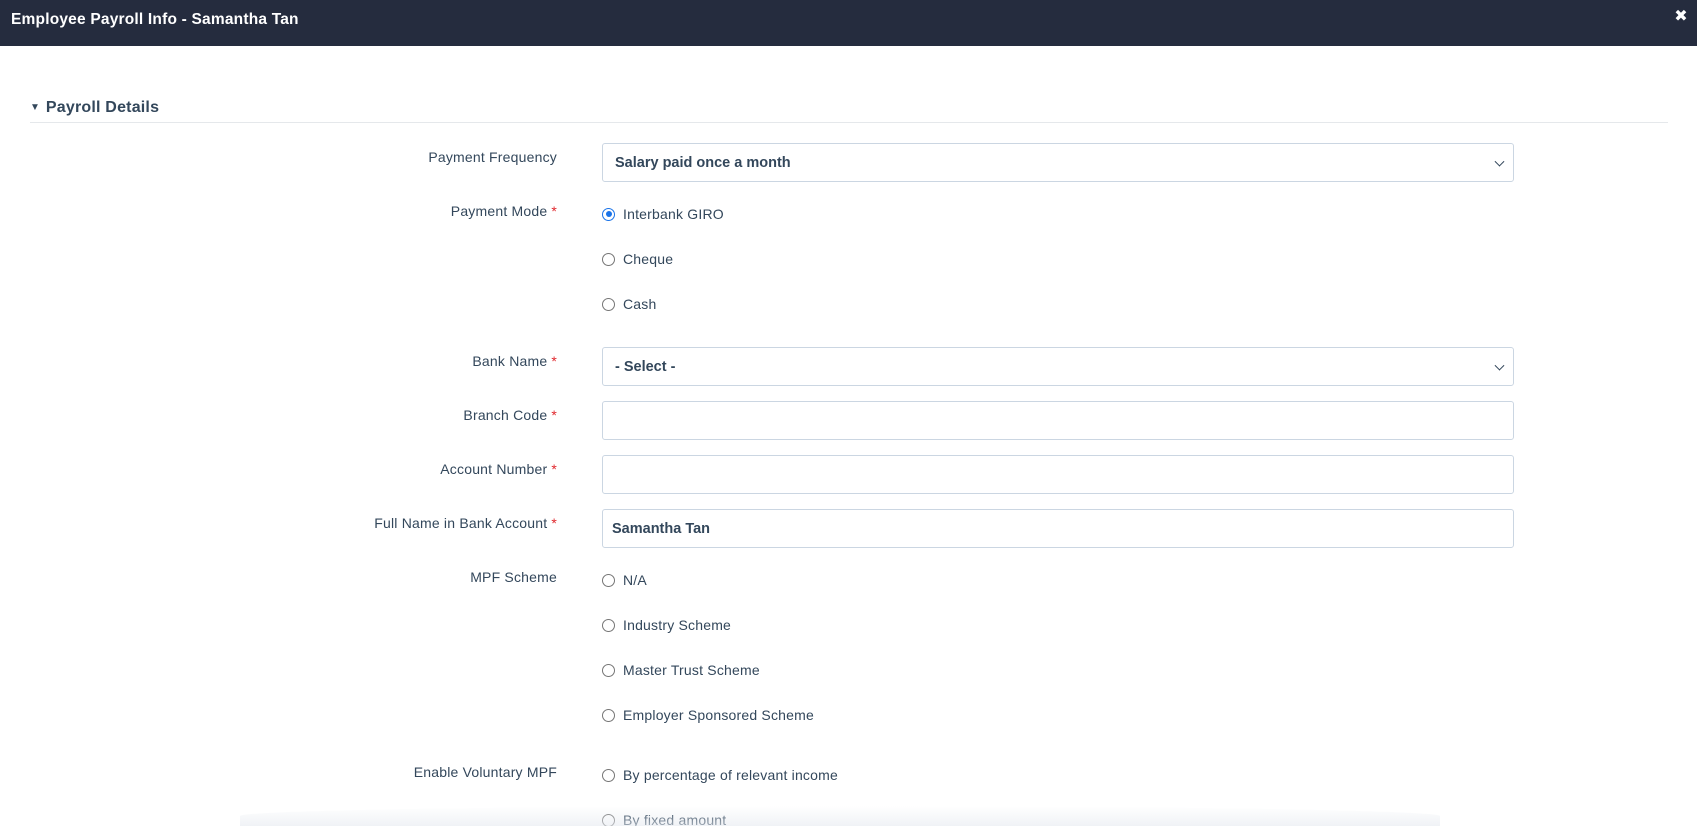 The width and height of the screenshot is (1697, 826). I want to click on voluntary-mpf-label-text: Enable Voluntary MPF, so click(485, 772).